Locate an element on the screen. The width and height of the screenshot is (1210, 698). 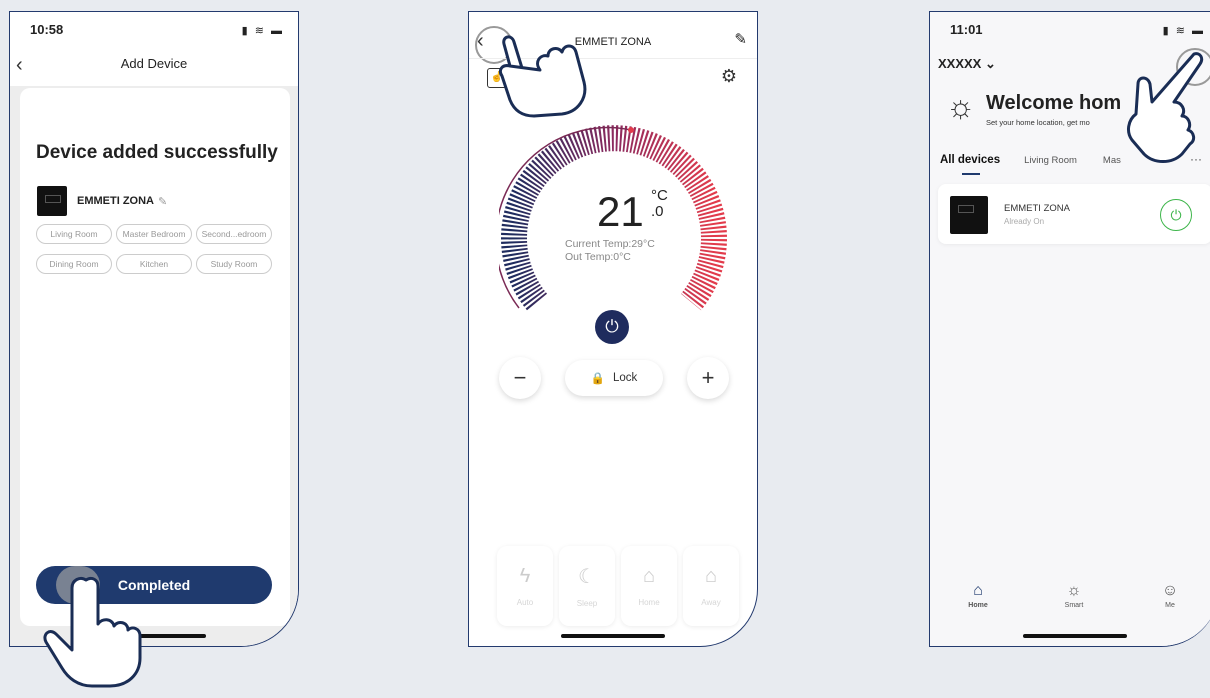
increase-button: + is located at coordinates (708, 378).